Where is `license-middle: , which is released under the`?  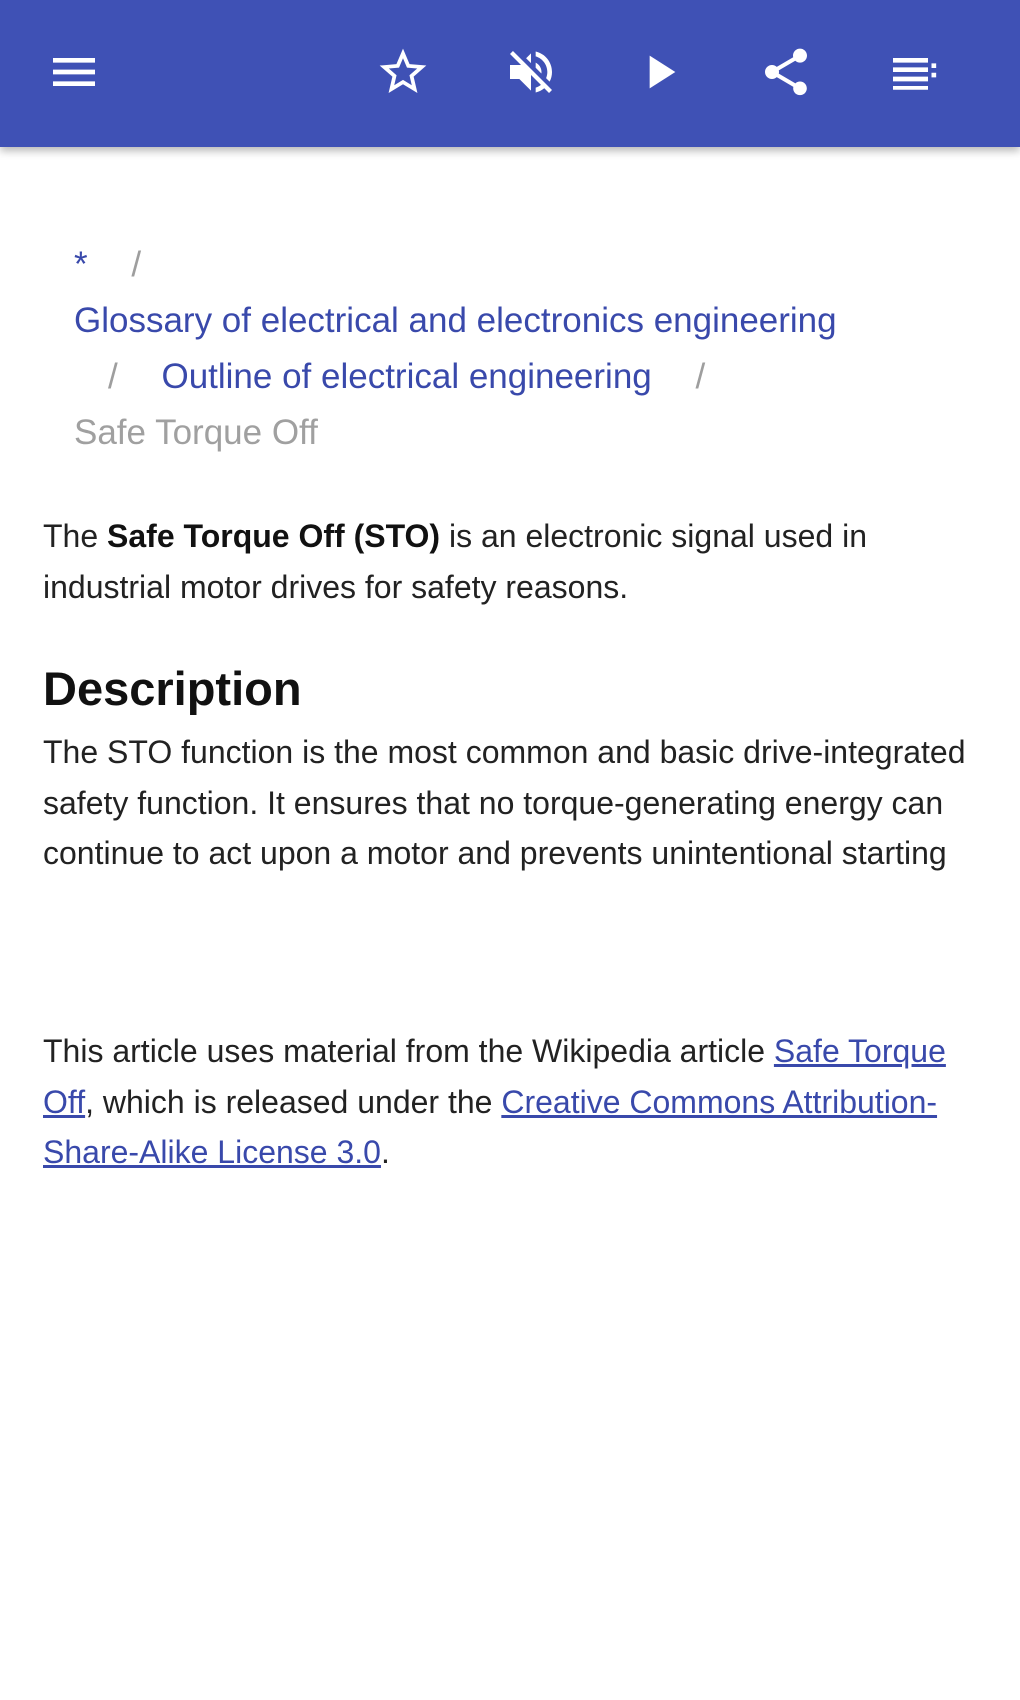
license-middle: , which is released under the is located at coordinates (293, 1101).